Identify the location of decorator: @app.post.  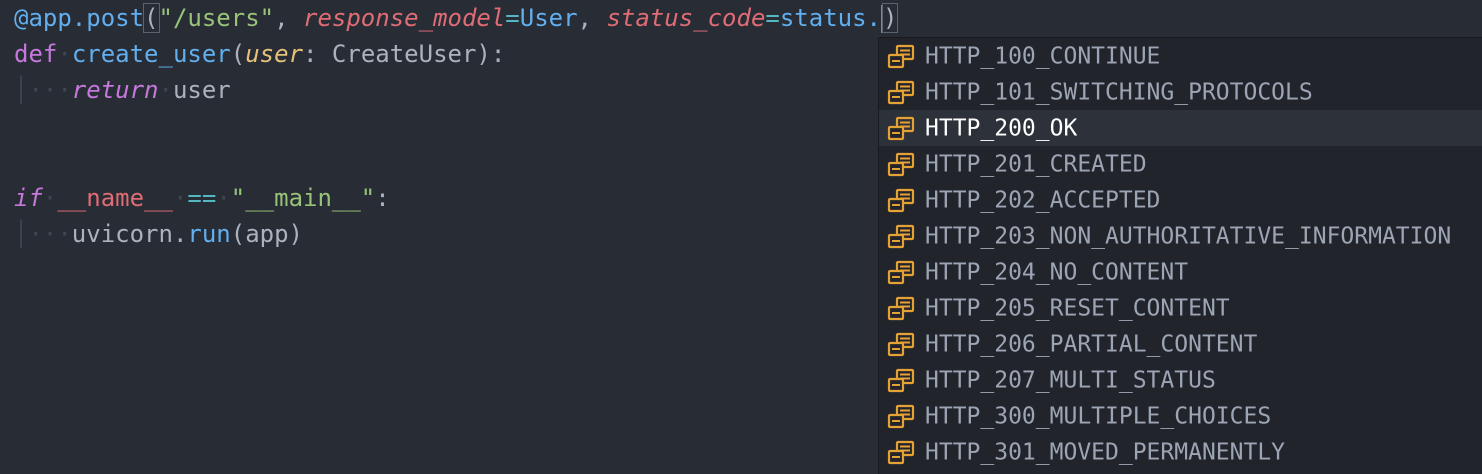
(79, 18).